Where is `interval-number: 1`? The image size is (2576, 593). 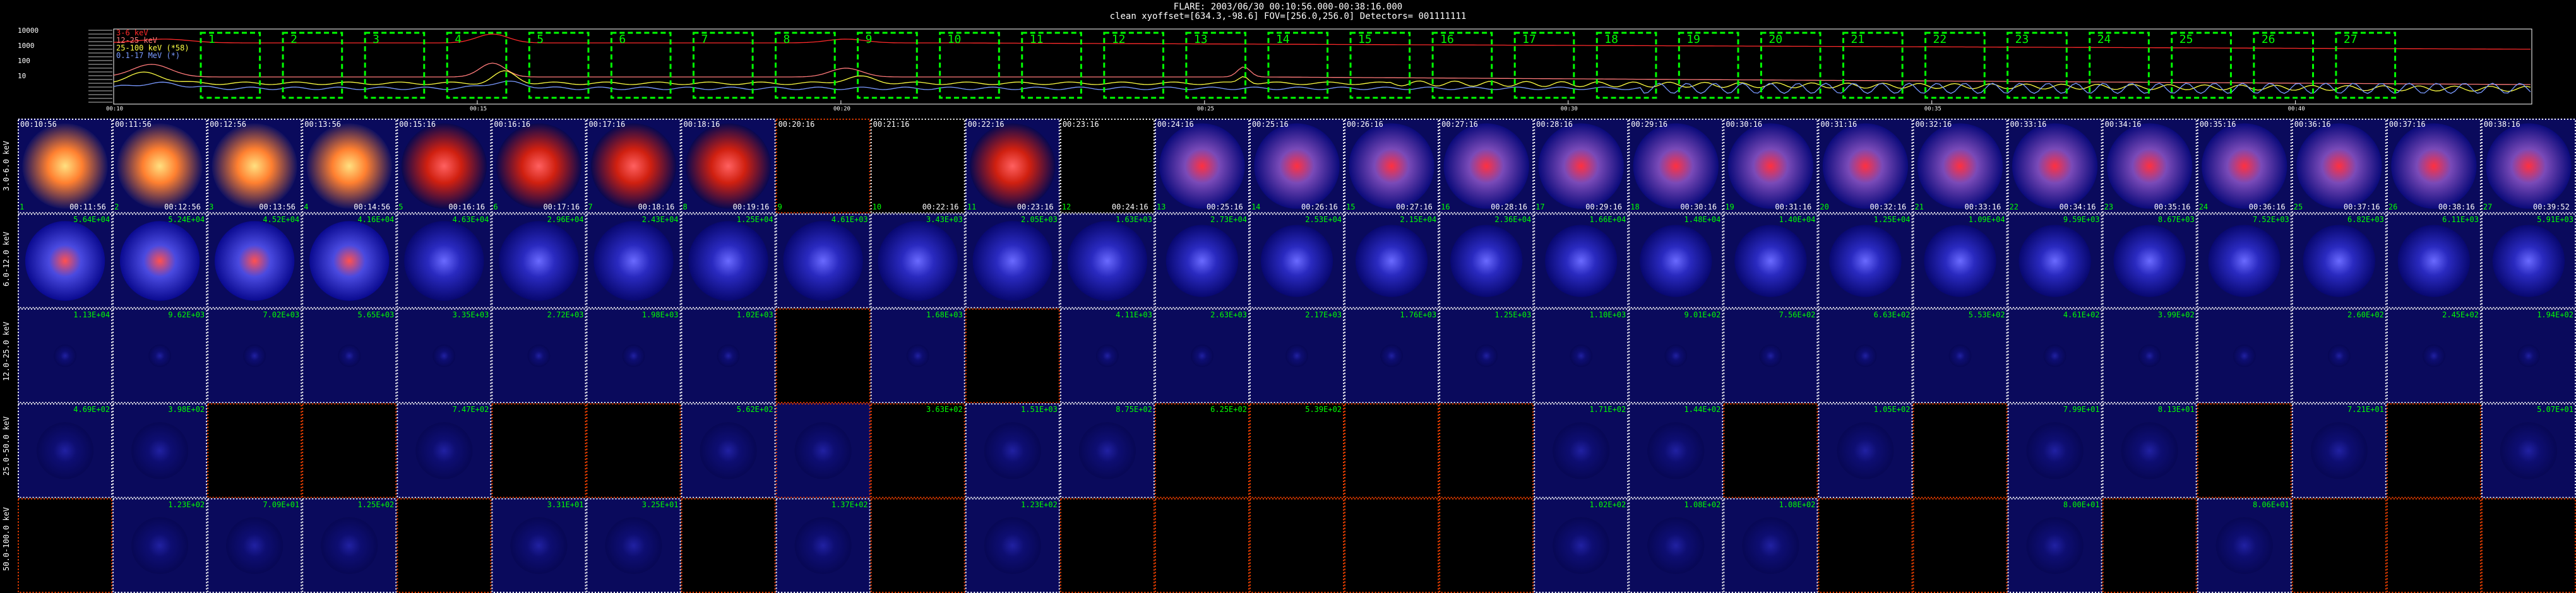 interval-number: 1 is located at coordinates (211, 40).